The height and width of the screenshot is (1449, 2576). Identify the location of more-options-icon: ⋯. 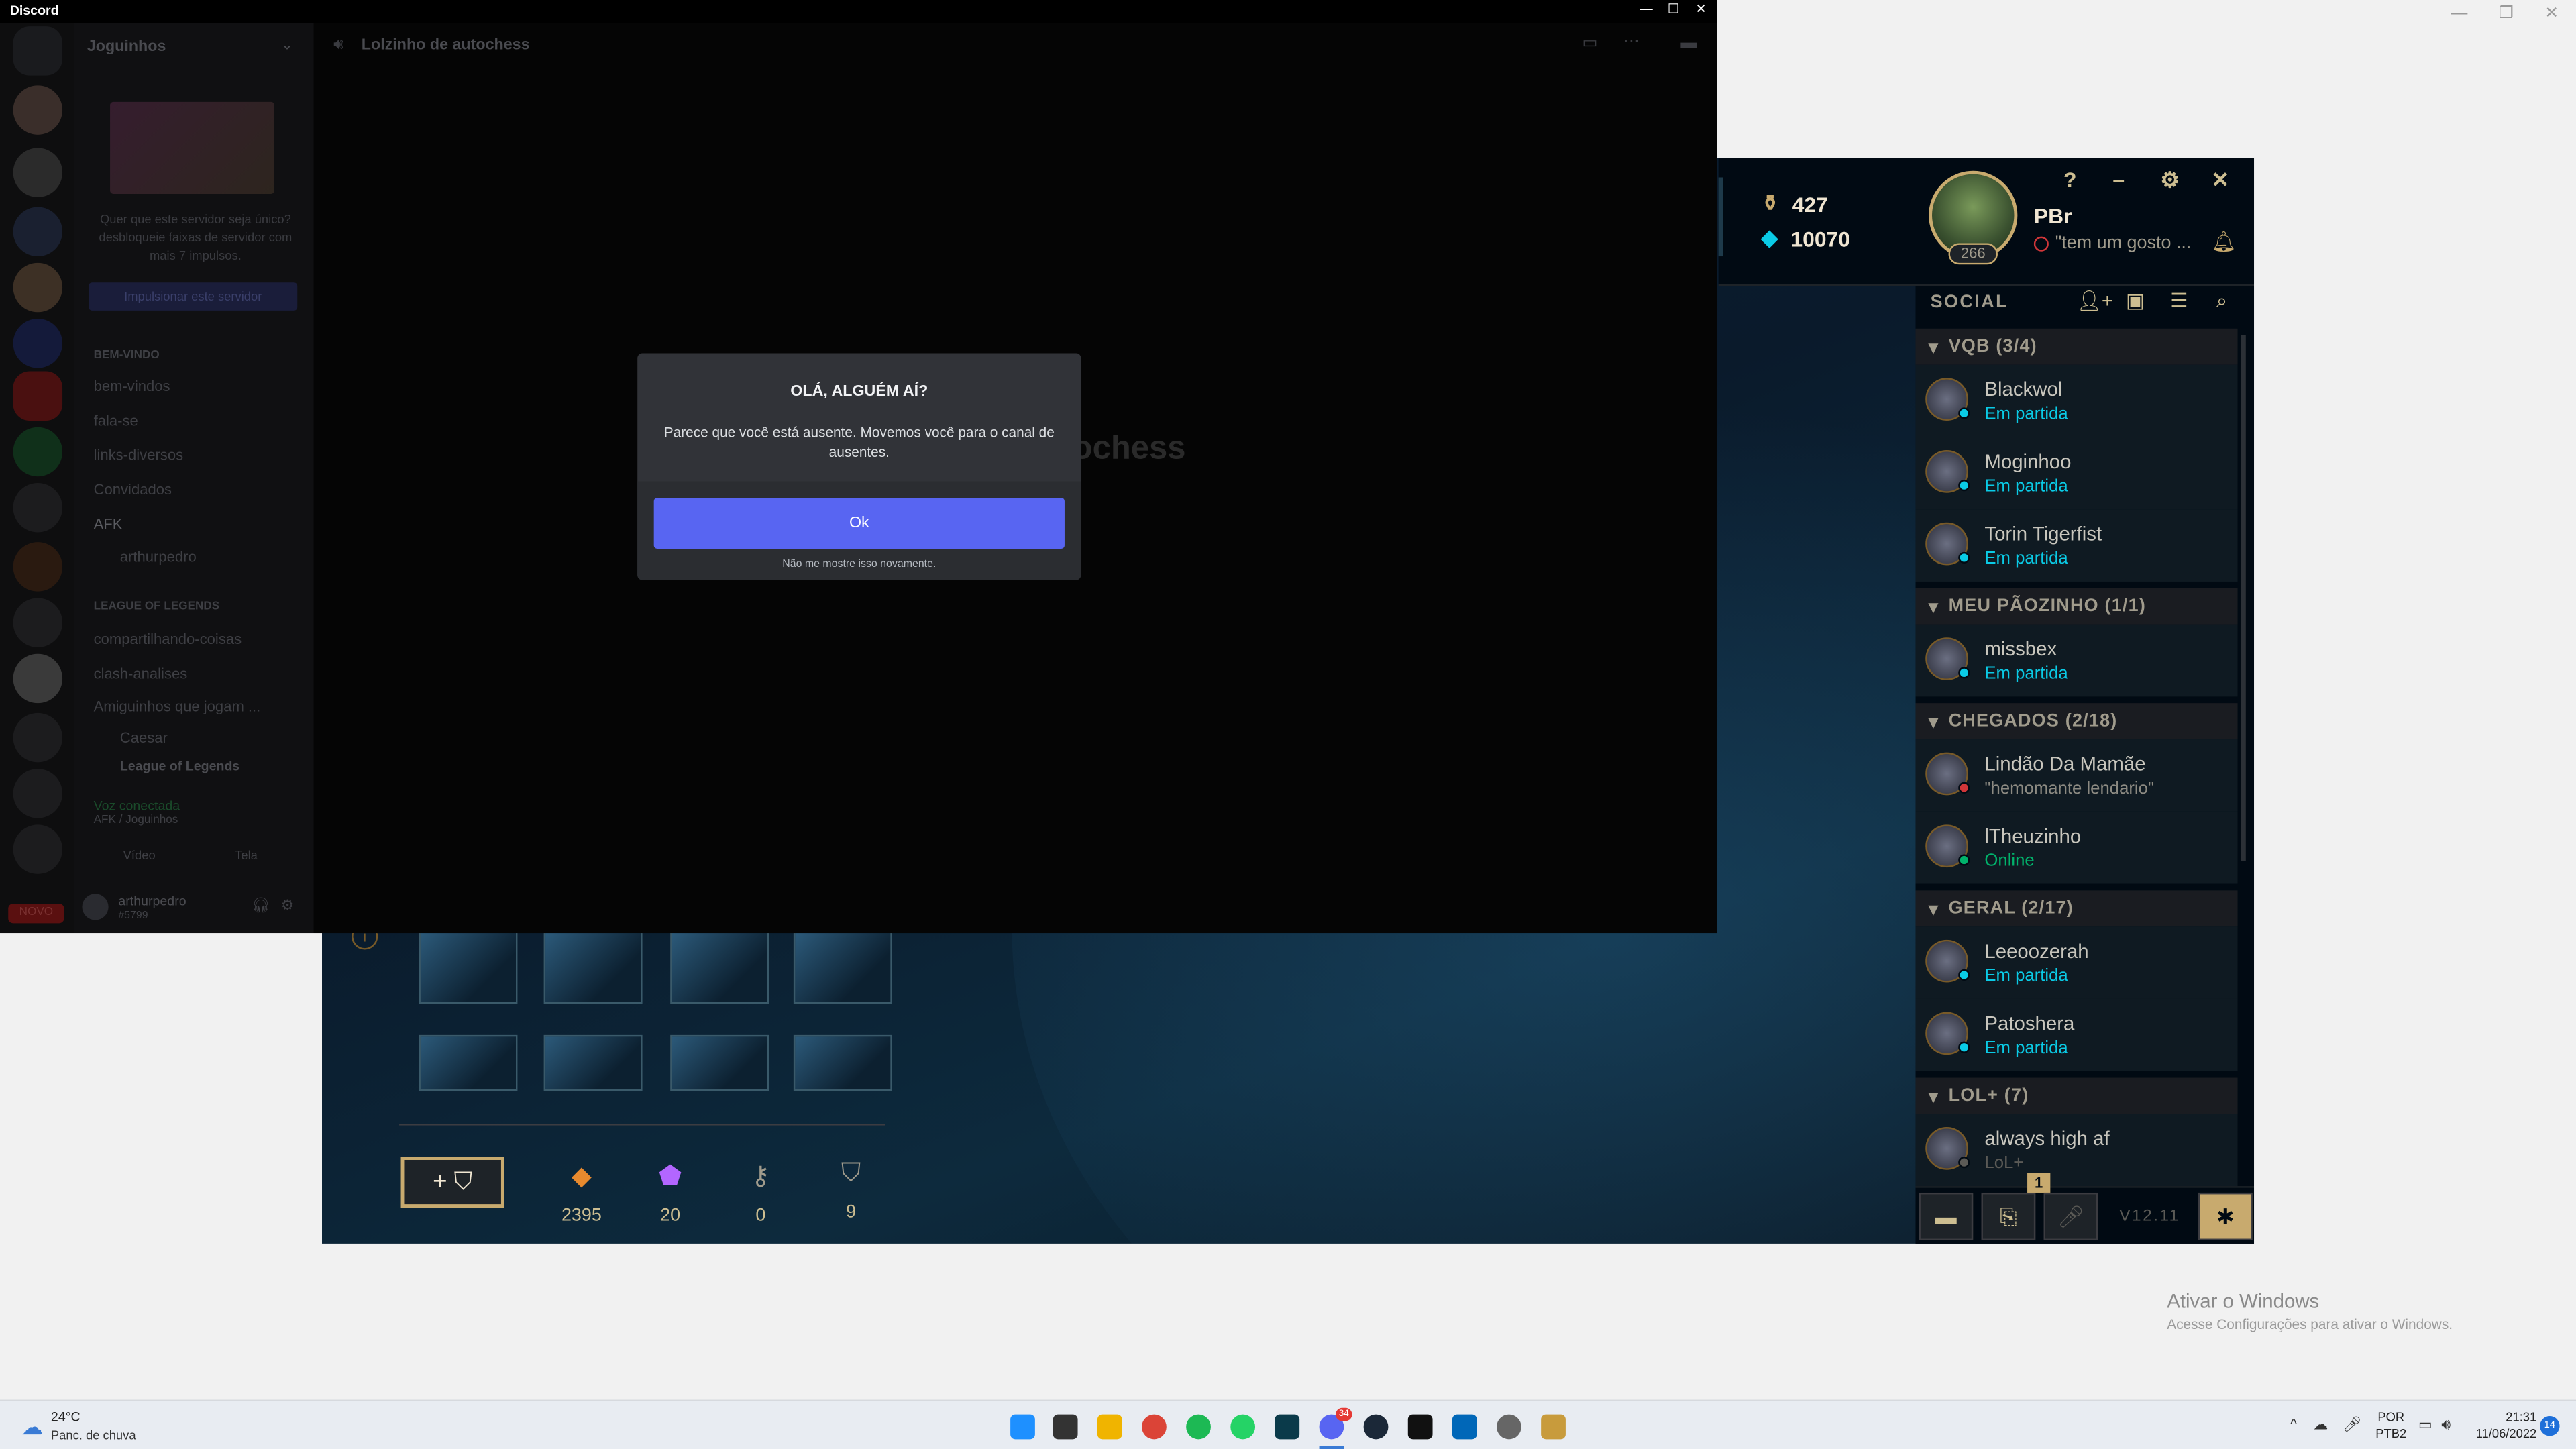
(1631, 42).